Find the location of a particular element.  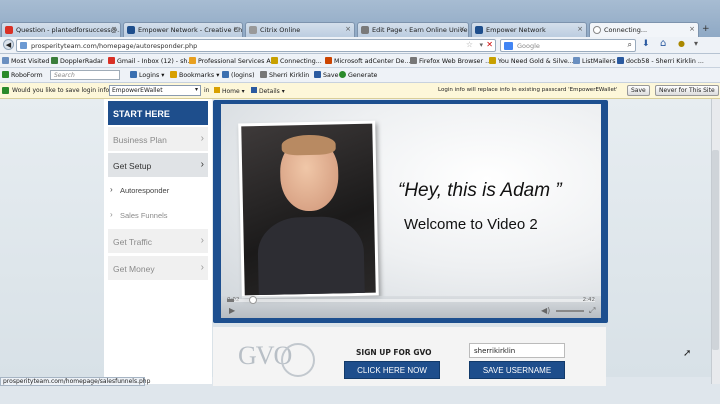

bookmark-label: DopplerRadar is located at coordinates (82, 61).